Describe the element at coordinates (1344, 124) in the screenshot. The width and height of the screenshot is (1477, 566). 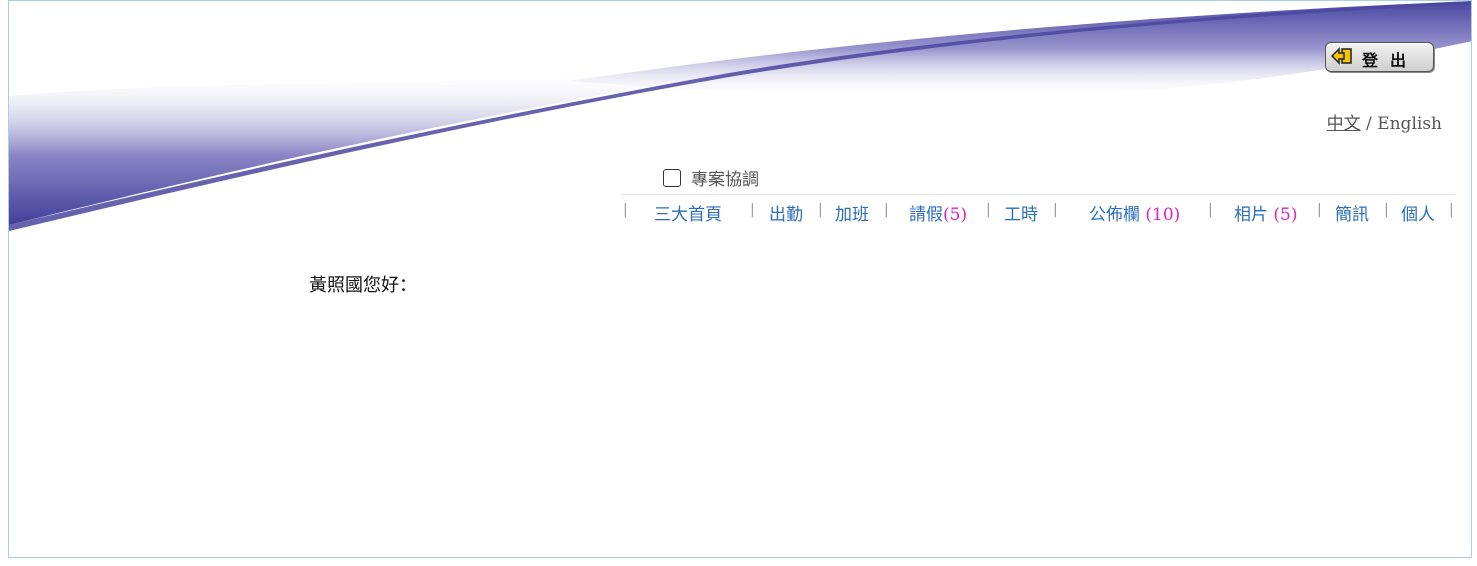
I see `lang-zh-link: 中文` at that location.